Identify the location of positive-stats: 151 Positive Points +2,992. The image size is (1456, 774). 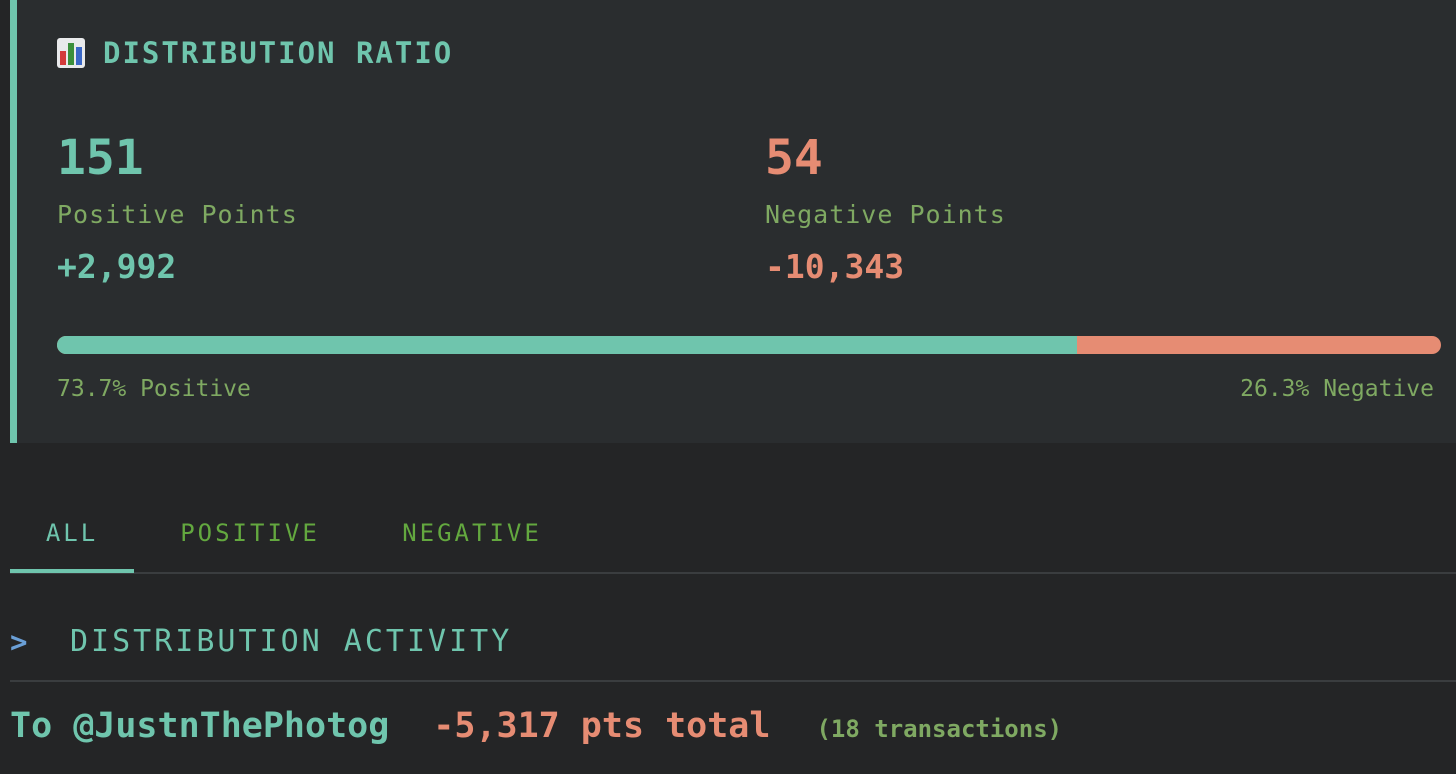
(177, 207).